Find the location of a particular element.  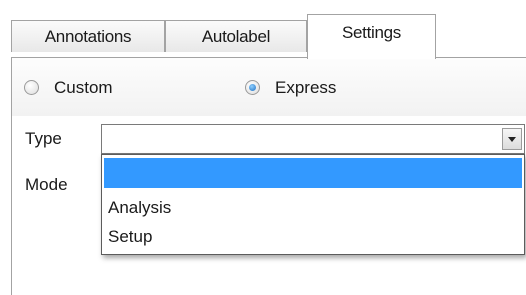

custom-radio-label: Custom is located at coordinates (83, 87).